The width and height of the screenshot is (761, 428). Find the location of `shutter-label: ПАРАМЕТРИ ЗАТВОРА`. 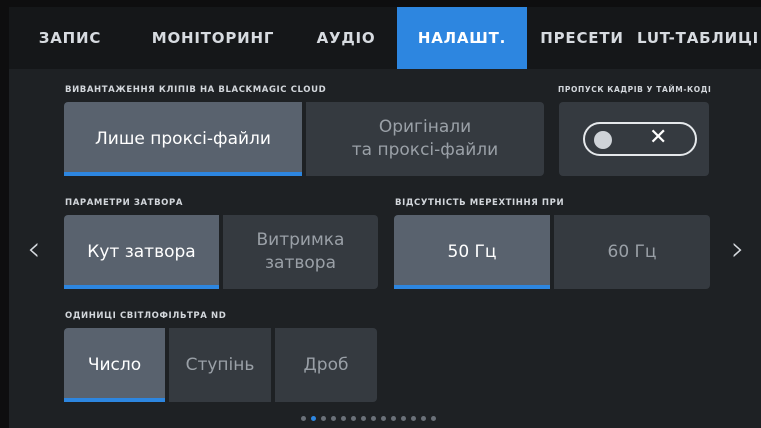

shutter-label: ПАРАМЕТРИ ЗАТВОРА is located at coordinates (124, 203).